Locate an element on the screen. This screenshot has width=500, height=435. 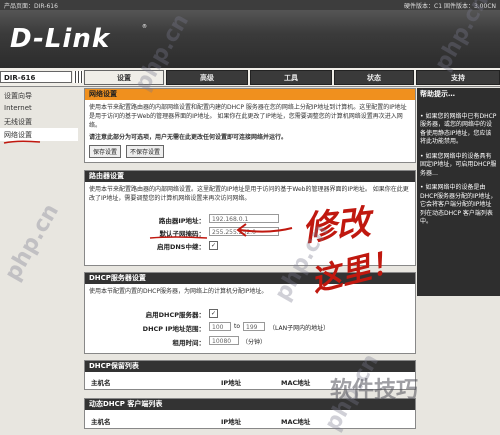
model-label: DIR-616 is located at coordinates (36, 77).